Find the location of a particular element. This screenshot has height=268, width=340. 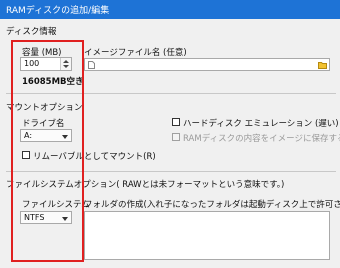

window-title: RAMディスクの追加/編集 is located at coordinates (58, 11).